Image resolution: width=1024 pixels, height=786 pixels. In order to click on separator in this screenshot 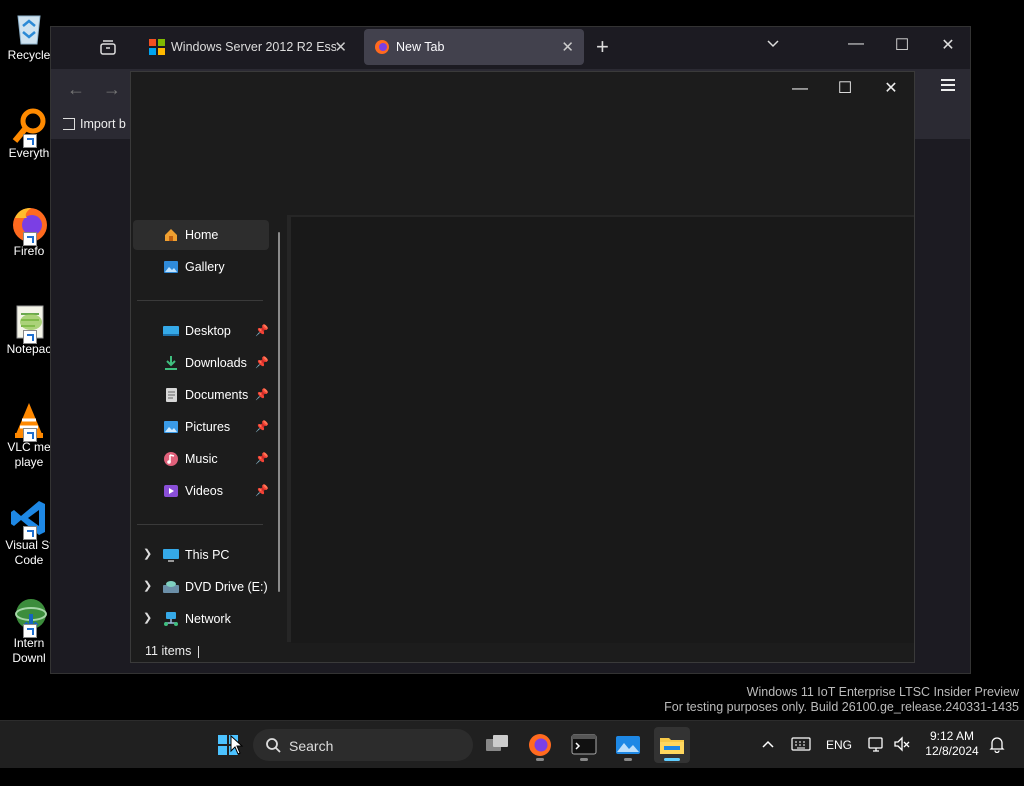, I will do `click(200, 524)`.